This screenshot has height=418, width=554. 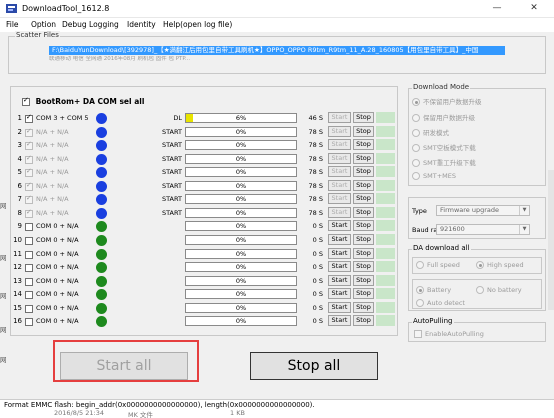 What do you see at coordinates (385, 199) in the screenshot?
I see `status-led` at bounding box center [385, 199].